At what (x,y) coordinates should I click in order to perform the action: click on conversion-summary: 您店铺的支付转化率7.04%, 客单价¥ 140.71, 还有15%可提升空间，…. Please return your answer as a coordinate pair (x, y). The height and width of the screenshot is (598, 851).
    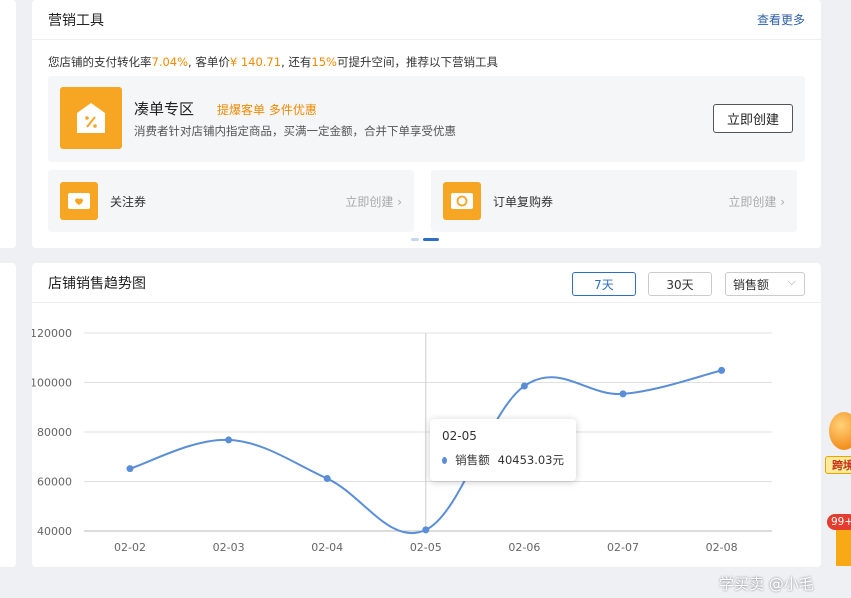
    Looking at the image, I should click on (273, 62).